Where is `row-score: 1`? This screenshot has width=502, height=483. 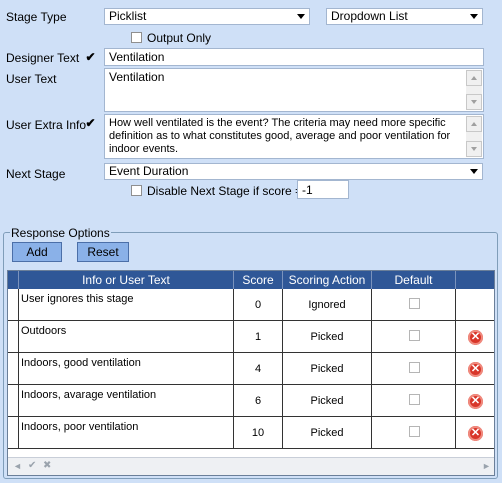 row-score: 1 is located at coordinates (258, 336).